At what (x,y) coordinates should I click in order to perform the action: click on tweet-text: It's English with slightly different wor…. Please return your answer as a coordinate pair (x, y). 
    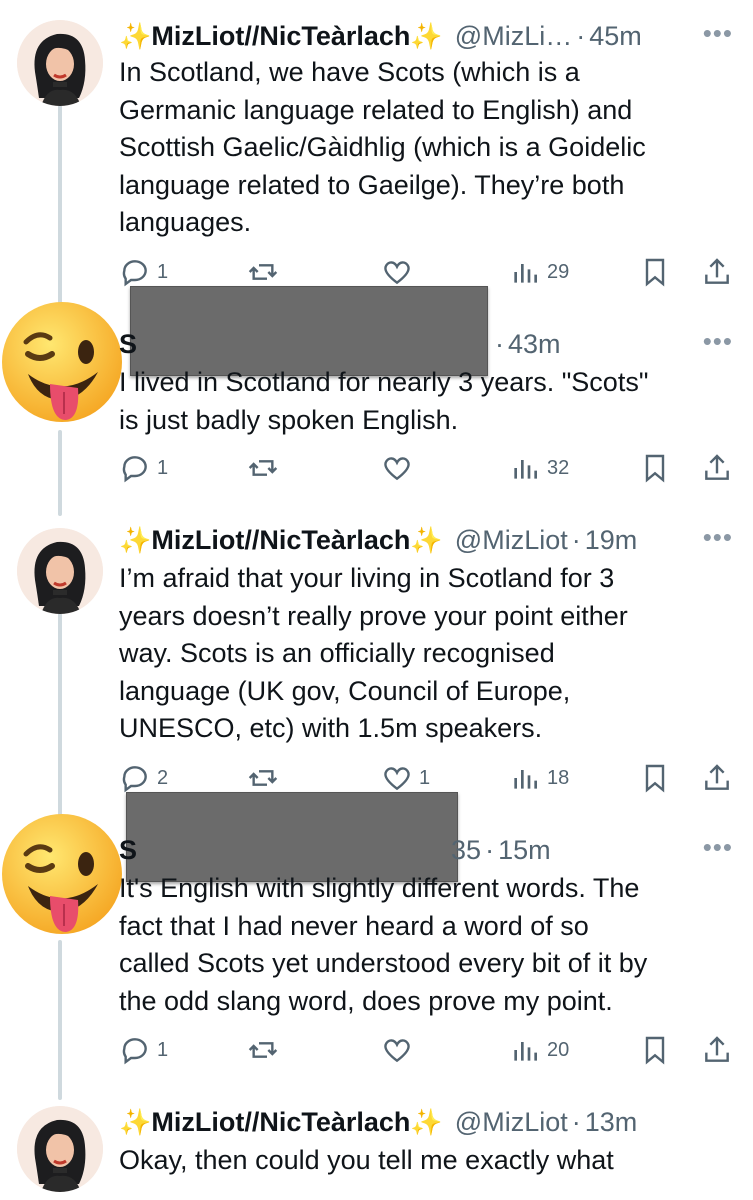
    Looking at the image, I should click on (383, 944).